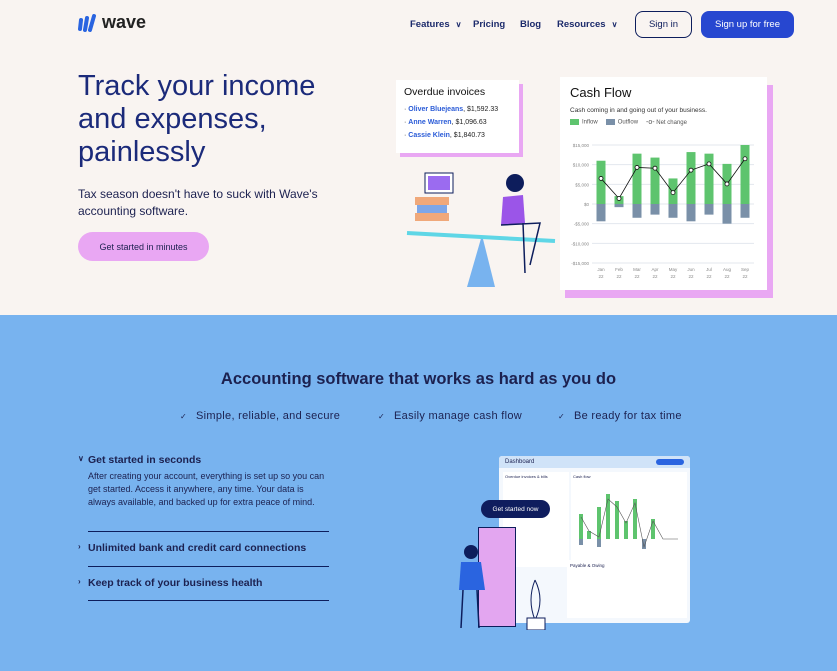  Describe the element at coordinates (429, 135) in the screenshot. I see `invoice-link: Cassie Klein` at that location.